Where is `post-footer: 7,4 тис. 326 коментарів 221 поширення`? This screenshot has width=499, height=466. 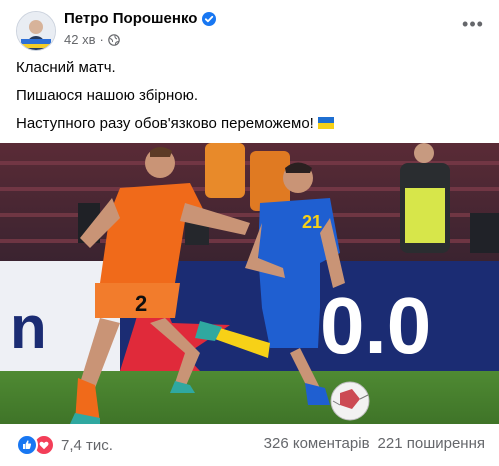 post-footer: 7,4 тис. 326 коментарів 221 поширення is located at coordinates (249, 445).